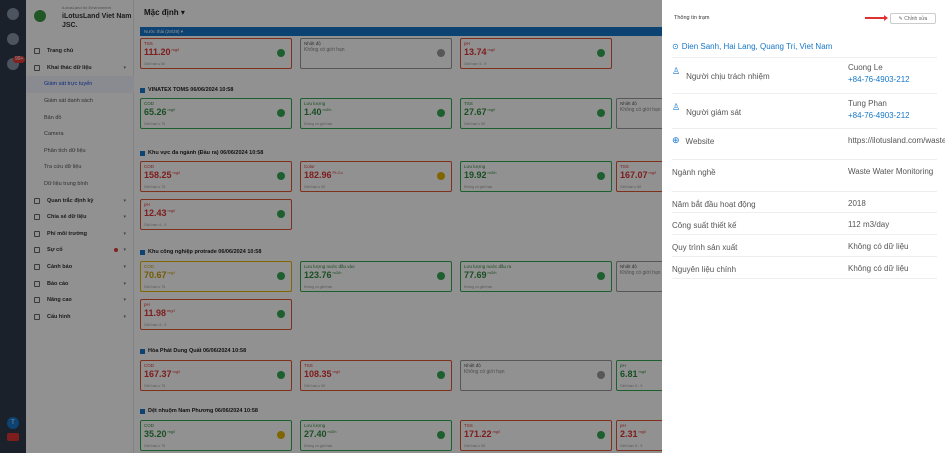 Image resolution: width=945 pixels, height=453 pixels. What do you see at coordinates (857, 203) in the screenshot?
I see `info-value: 2018` at bounding box center [857, 203].